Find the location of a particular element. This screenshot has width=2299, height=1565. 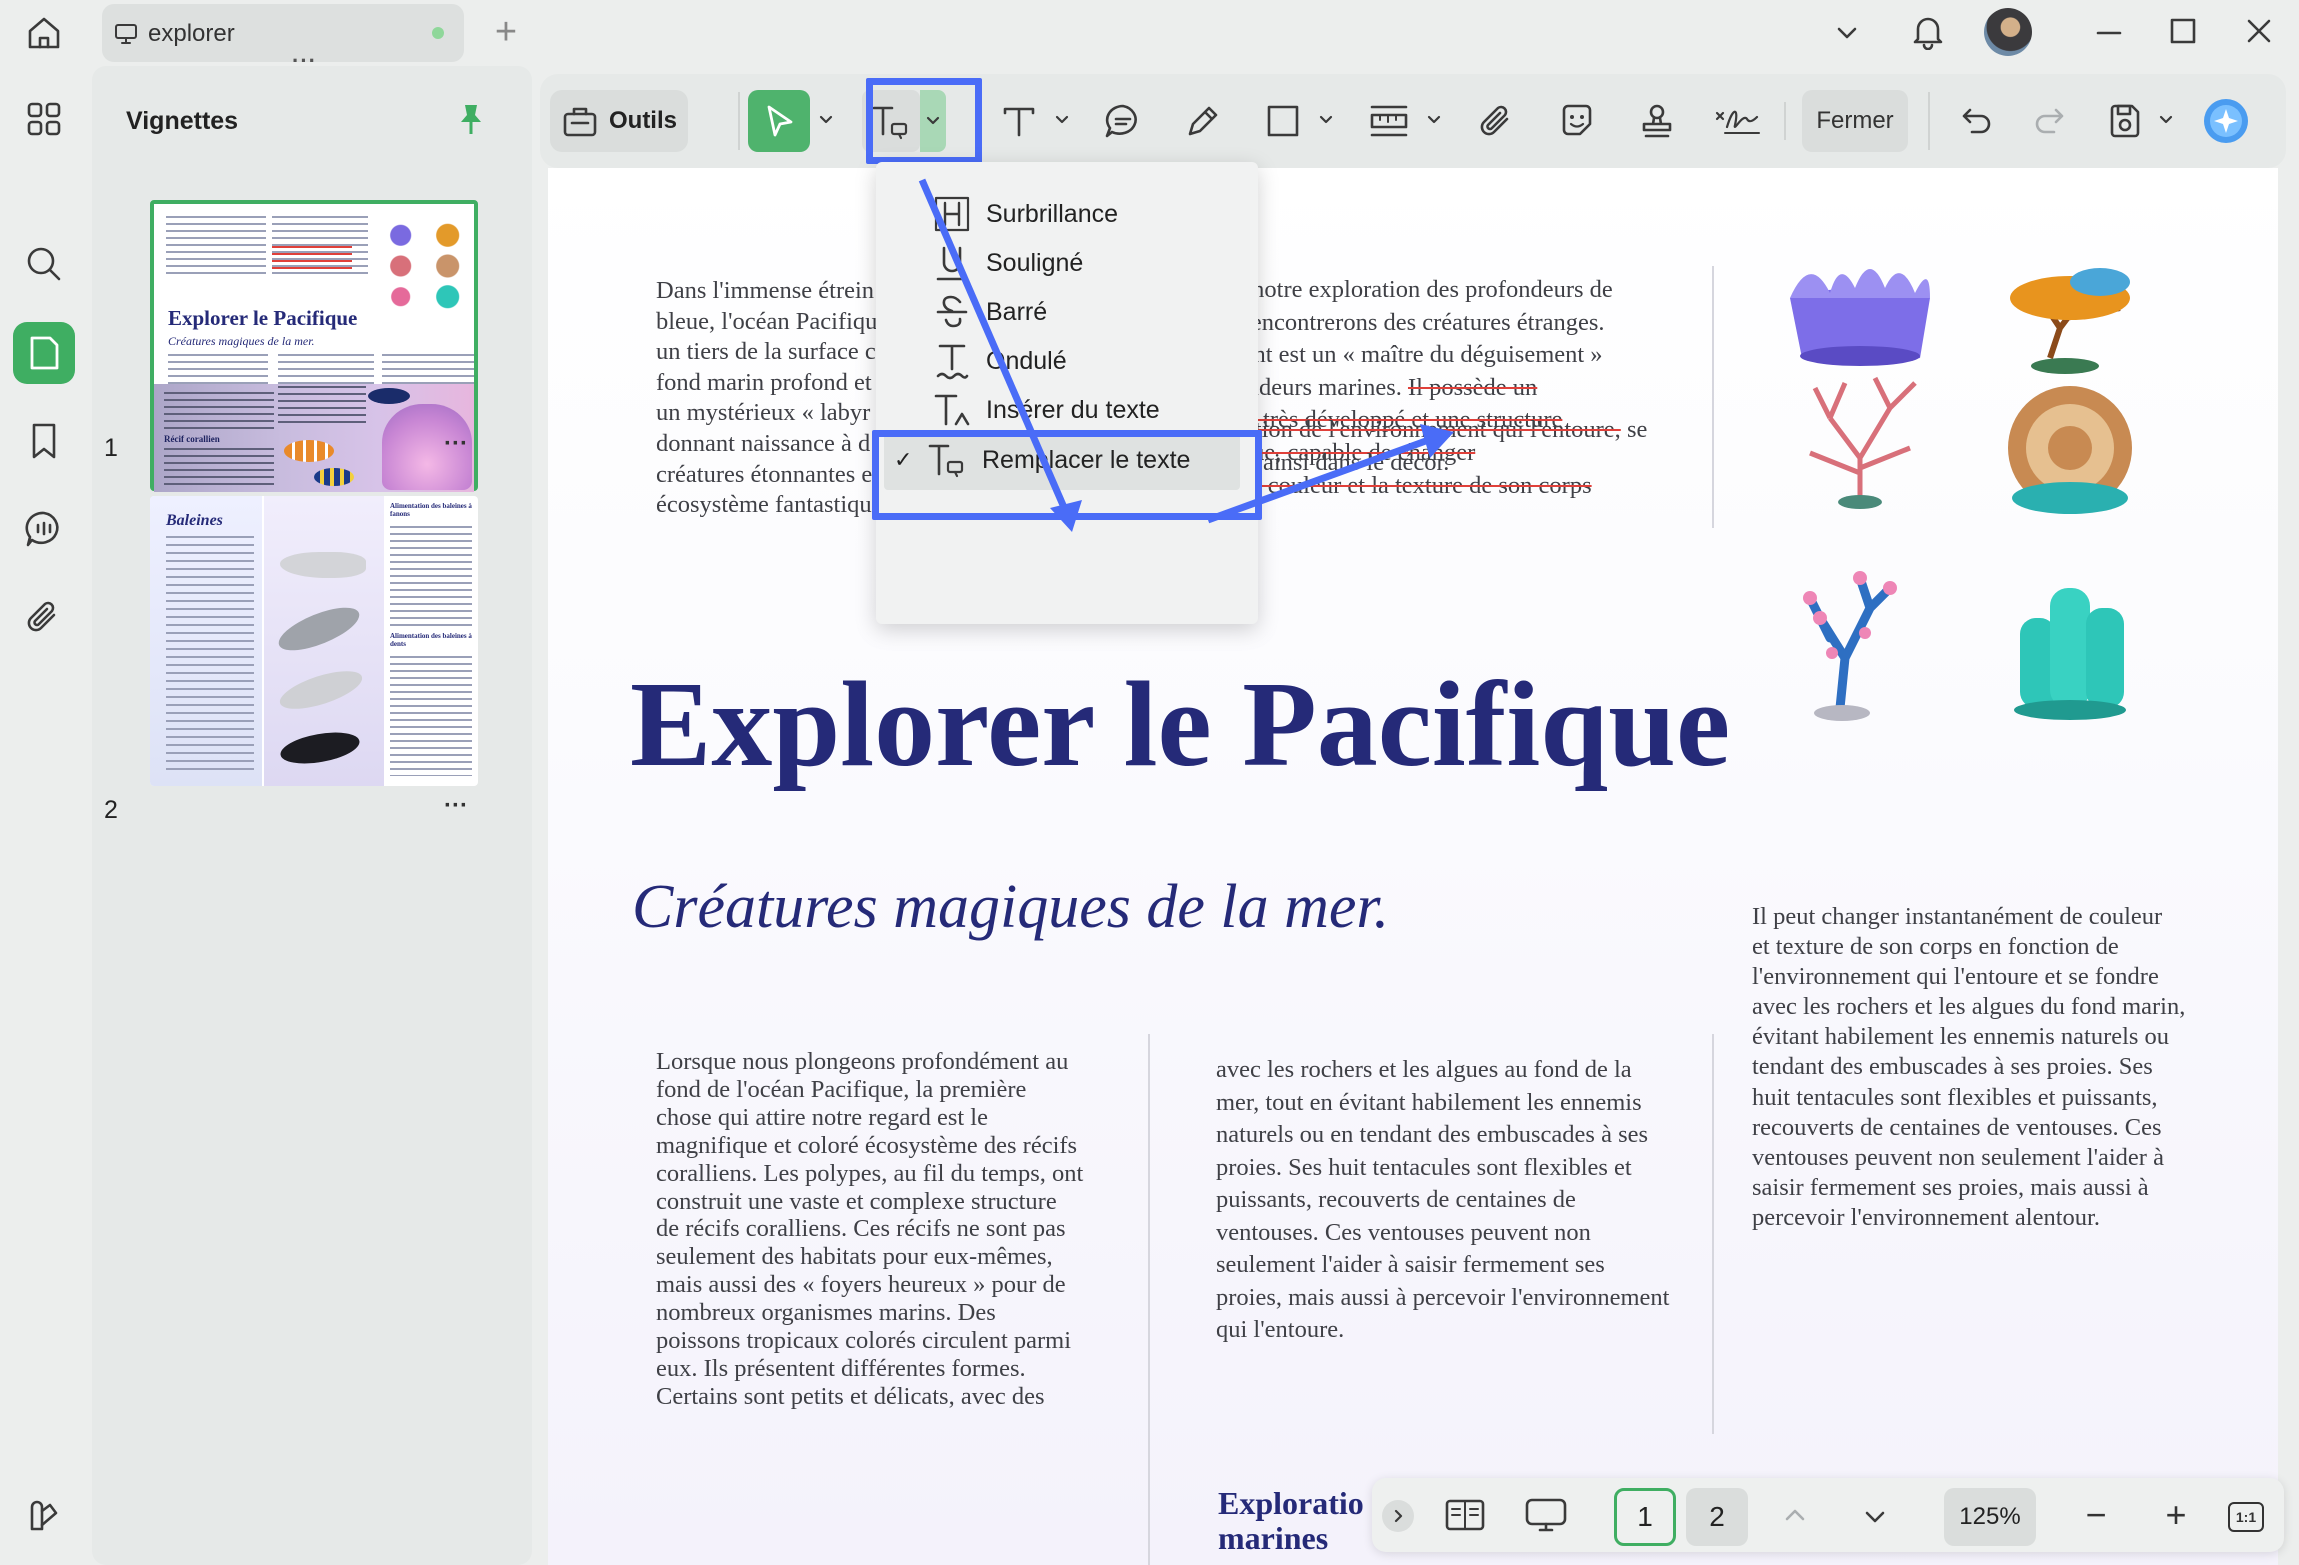

tools-button: Outils is located at coordinates (619, 121).